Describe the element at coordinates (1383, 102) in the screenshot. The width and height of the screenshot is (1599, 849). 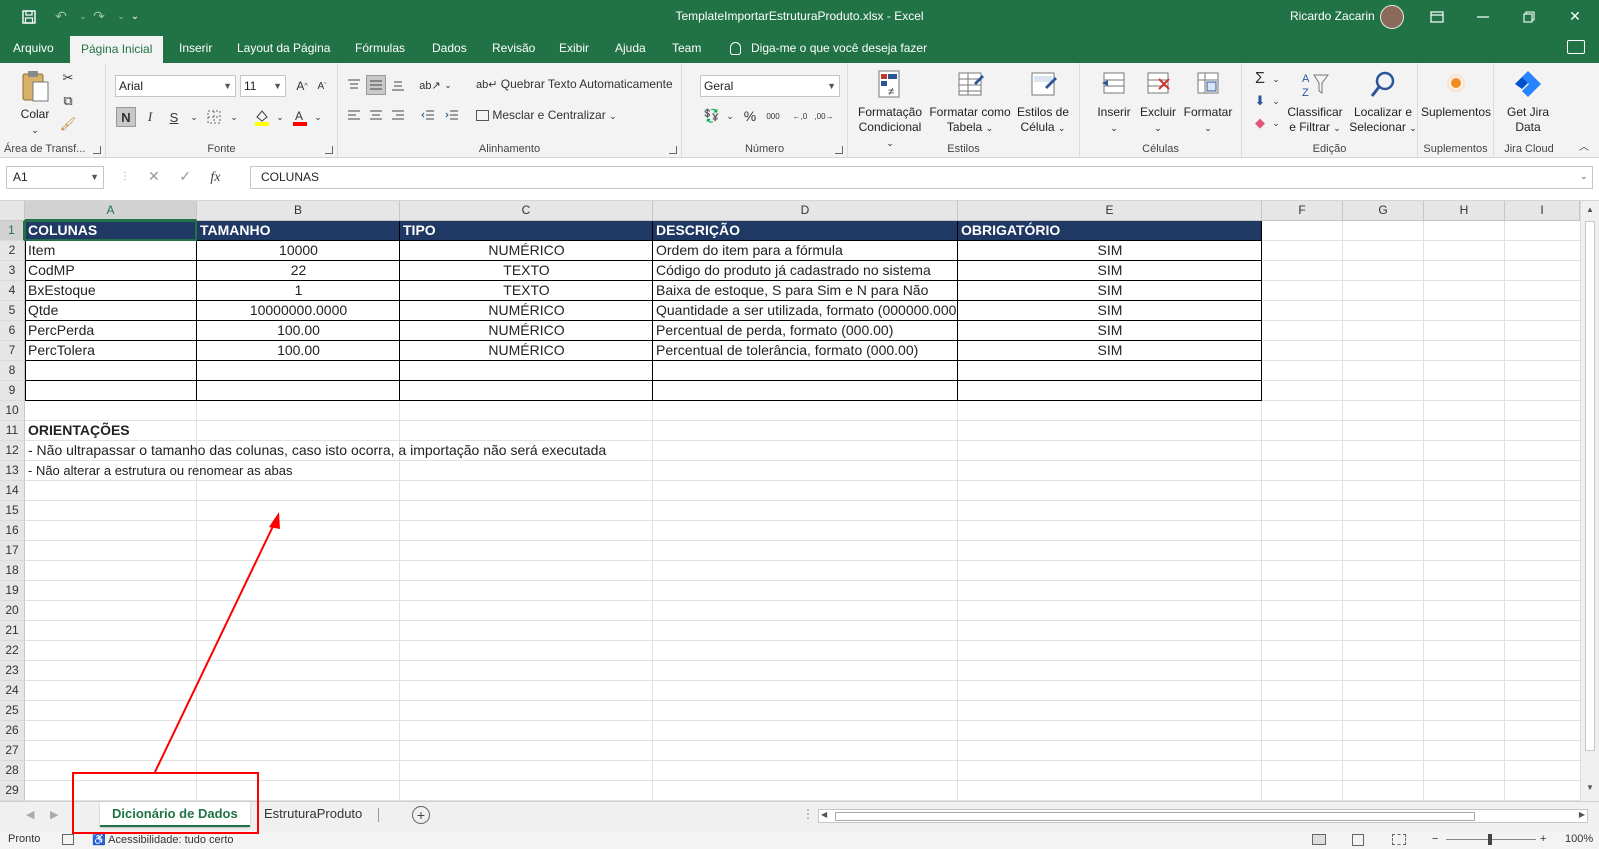
I see `find-select-button: Localizar e Selecionar ⌄` at that location.